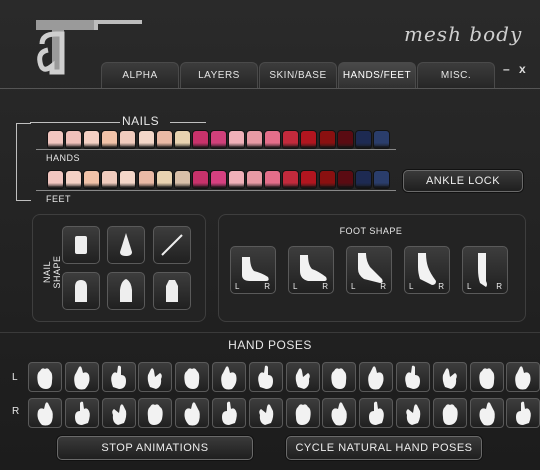 The height and width of the screenshot is (470, 540). Describe the element at coordinates (52, 272) in the screenshot. I see `nail-shape-label: NAIL SHAPE` at that location.